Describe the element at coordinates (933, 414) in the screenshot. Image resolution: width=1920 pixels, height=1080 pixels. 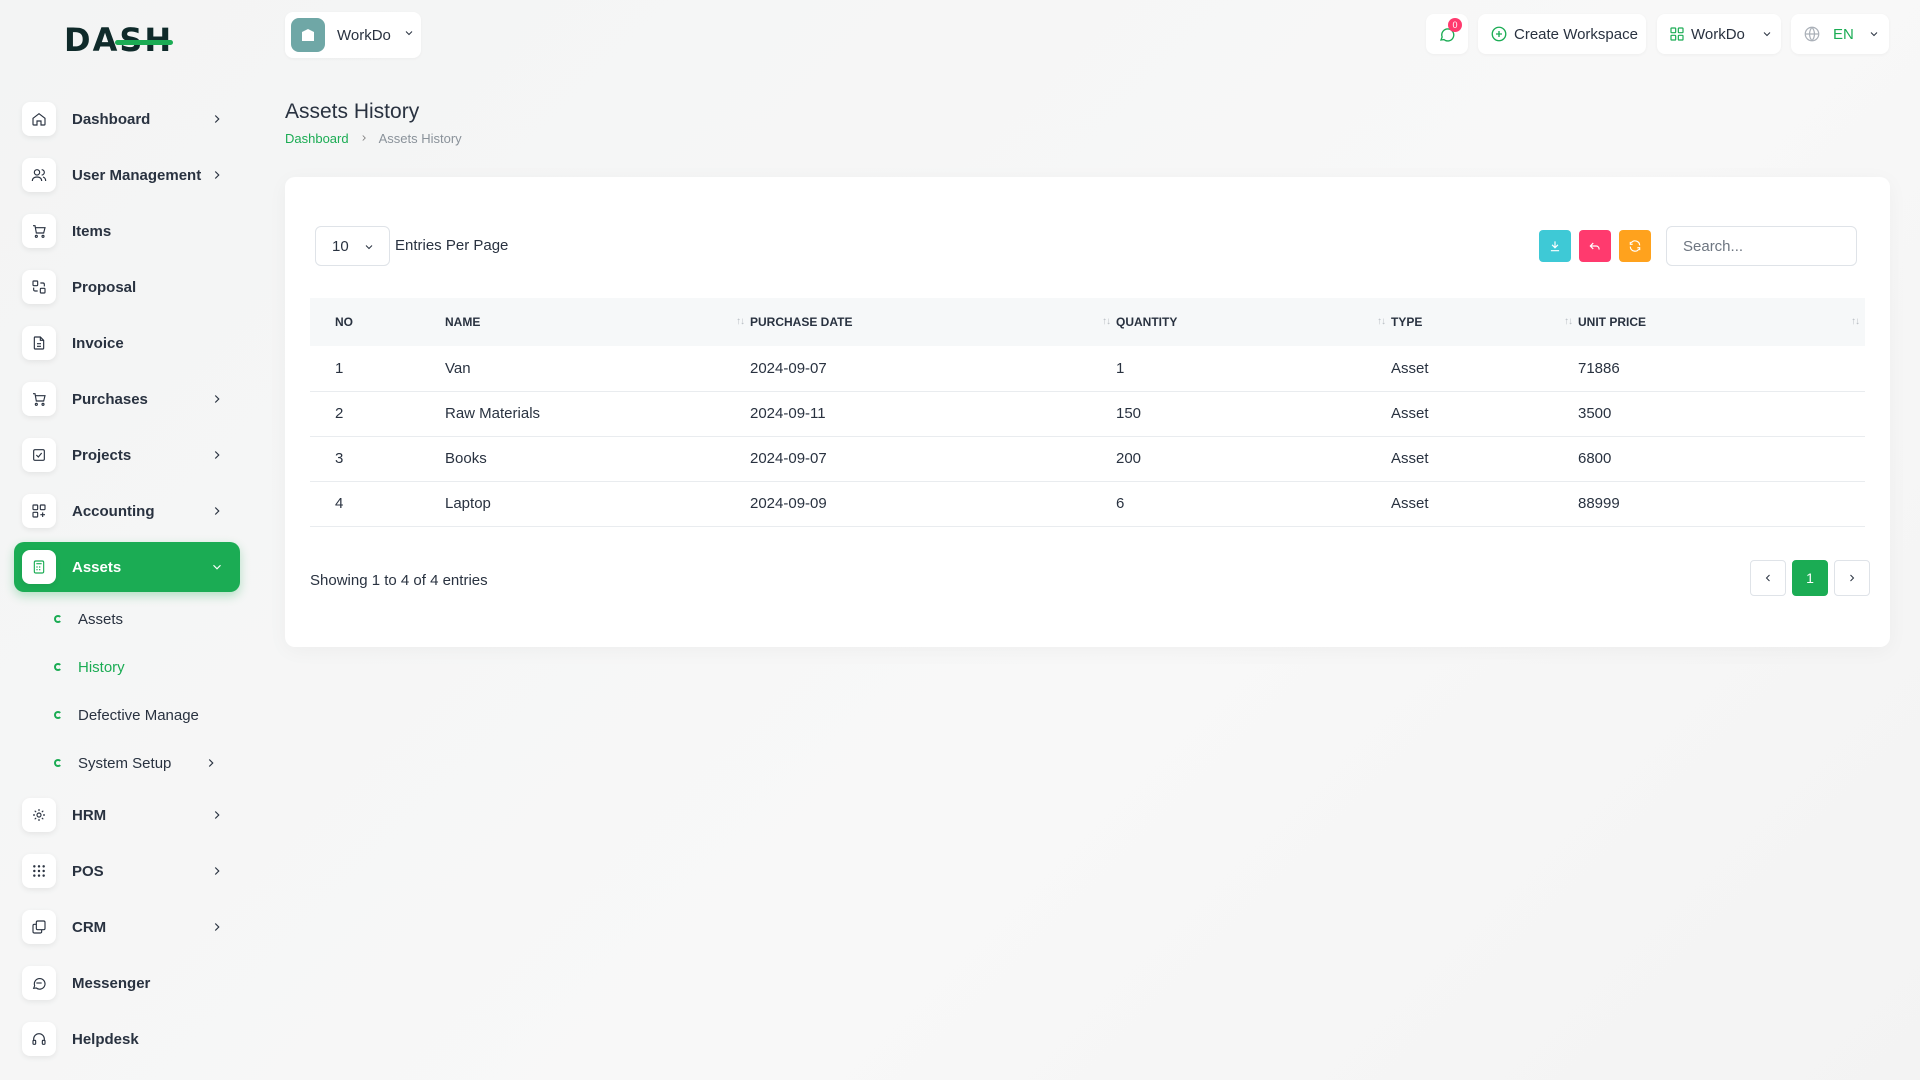
I see `cell-purchase-date: 2024-09-11` at that location.